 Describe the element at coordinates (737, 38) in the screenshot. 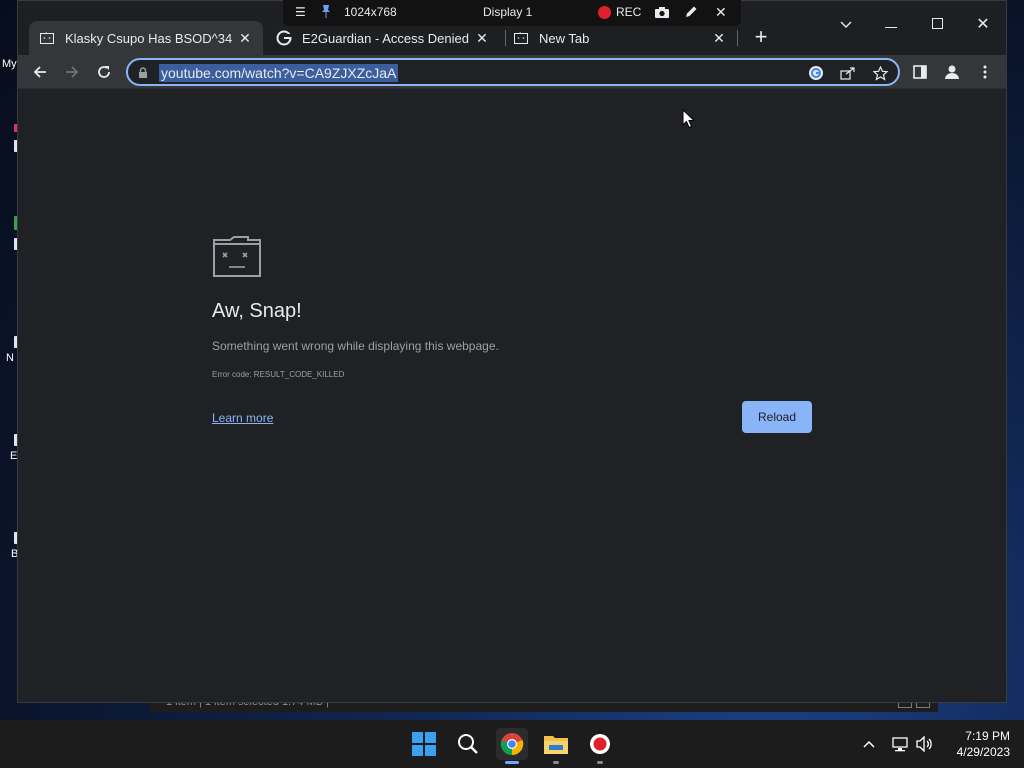

I see `tab-separator` at that location.